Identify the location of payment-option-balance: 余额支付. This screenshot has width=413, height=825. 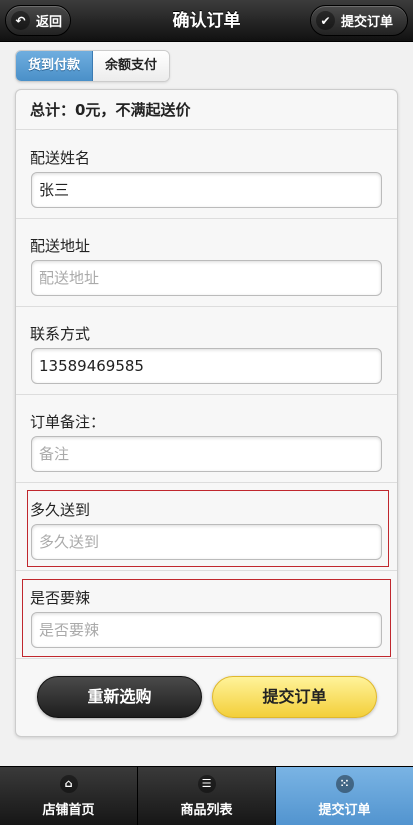
(131, 66).